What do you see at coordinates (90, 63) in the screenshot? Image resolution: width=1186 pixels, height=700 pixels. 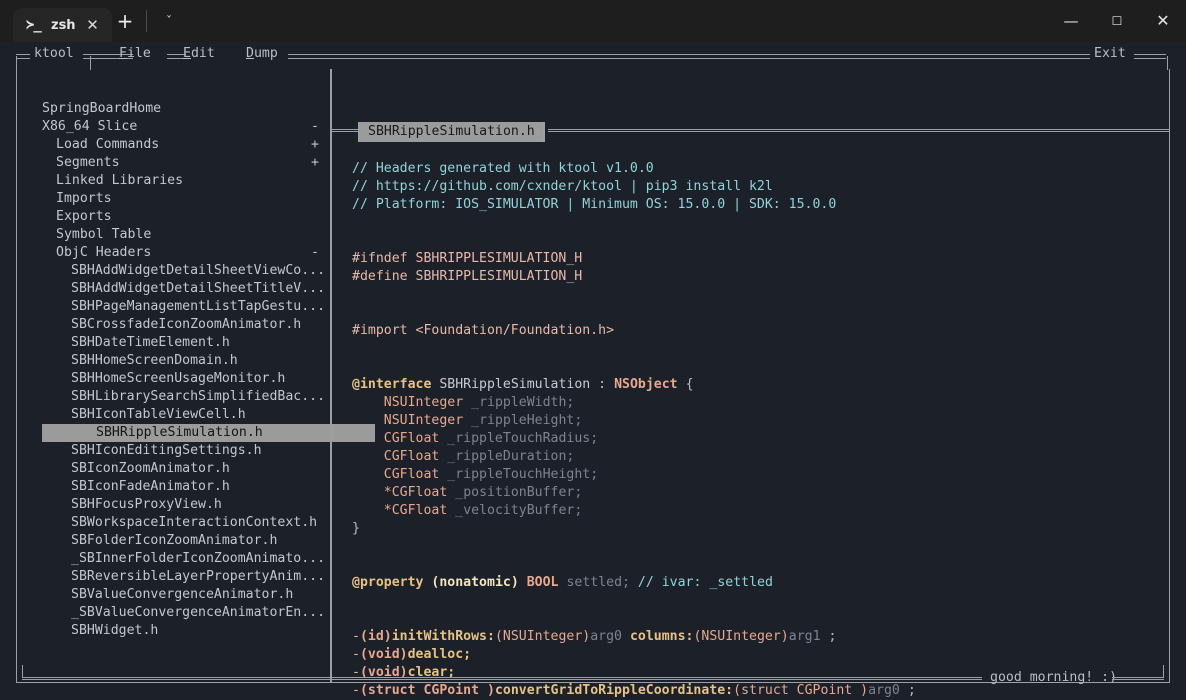 I see `menu-border-divider` at bounding box center [90, 63].